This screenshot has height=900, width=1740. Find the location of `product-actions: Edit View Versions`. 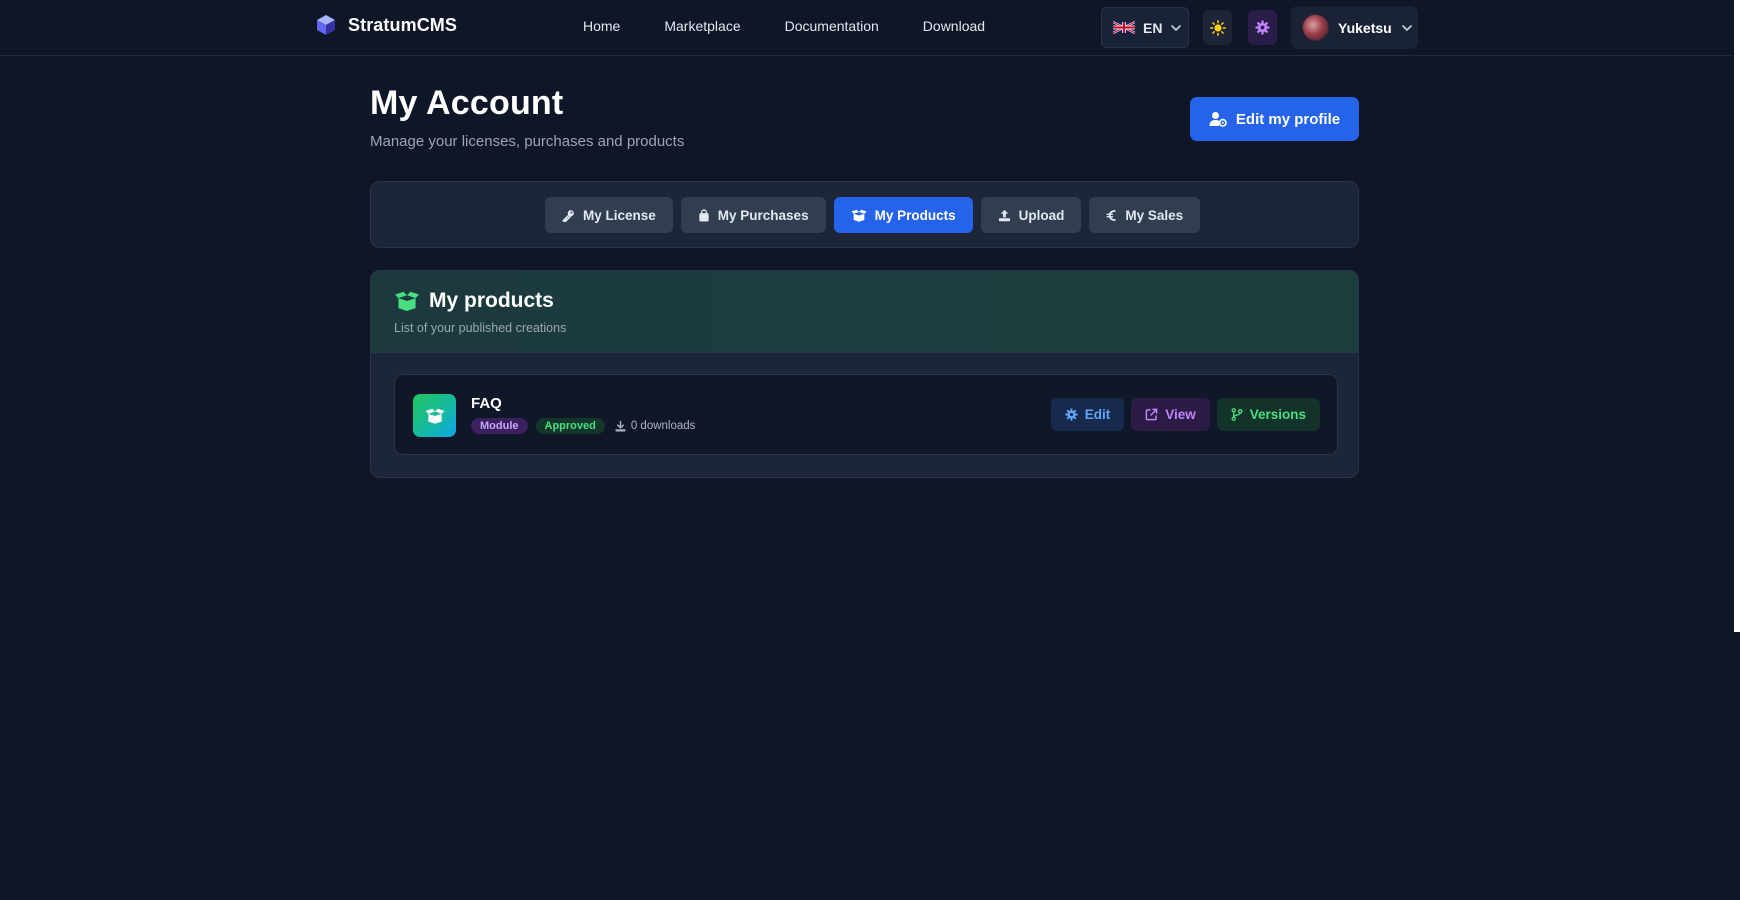

product-actions: Edit View Versions is located at coordinates (1185, 414).